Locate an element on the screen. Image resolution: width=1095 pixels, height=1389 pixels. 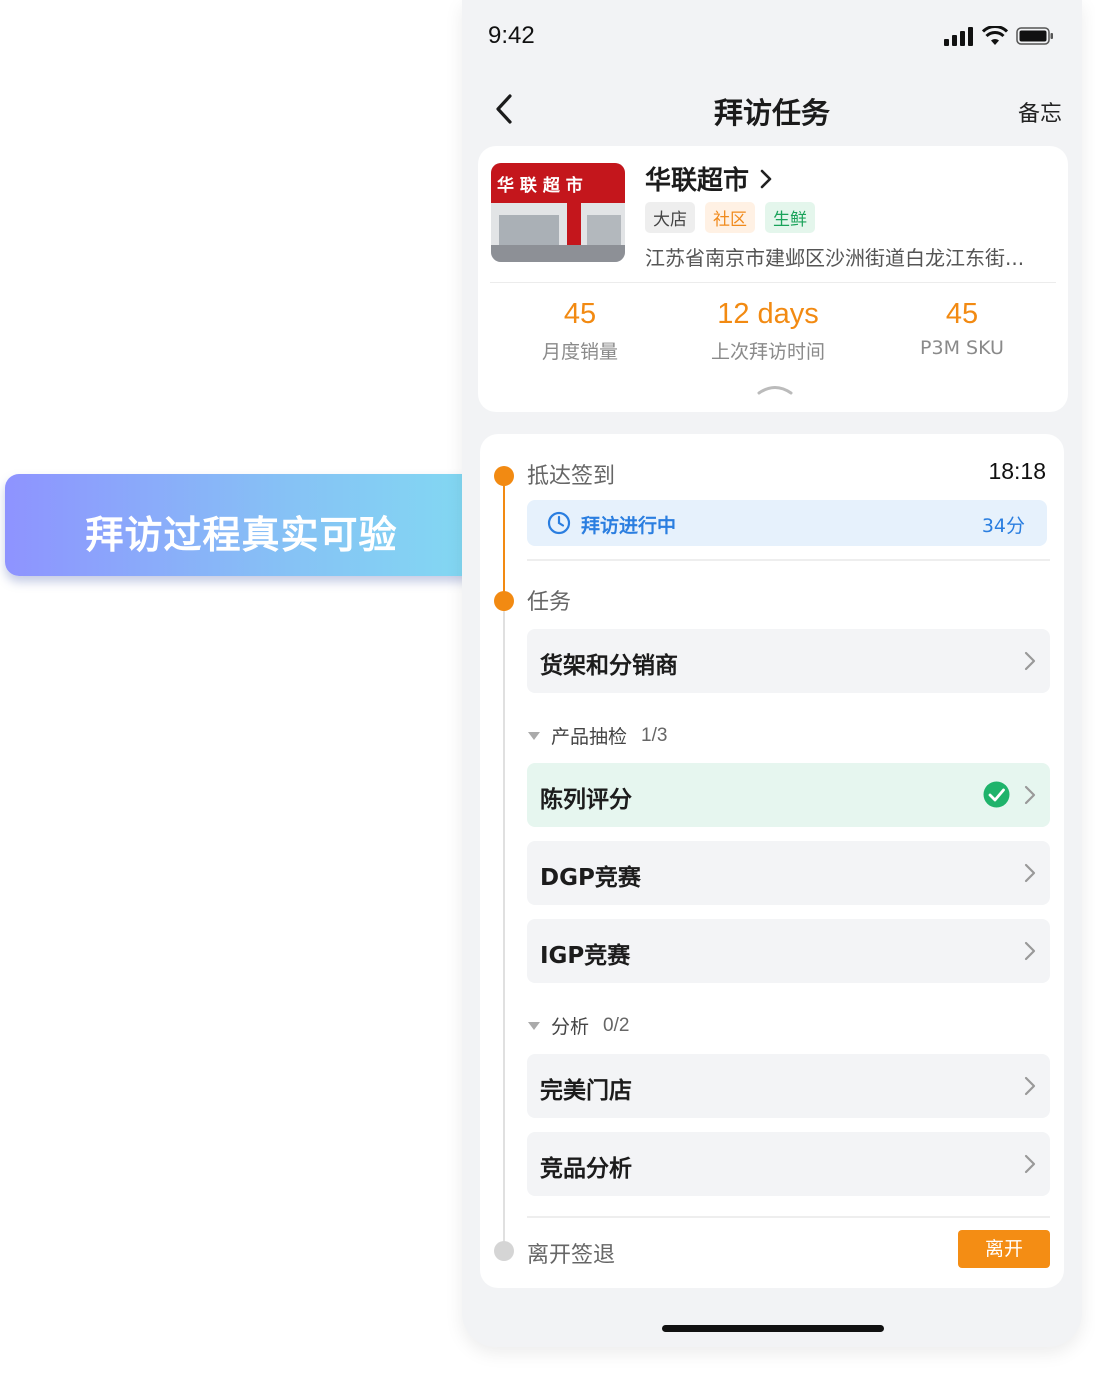
timeline-dot-checkout is located at coordinates (504, 1251).